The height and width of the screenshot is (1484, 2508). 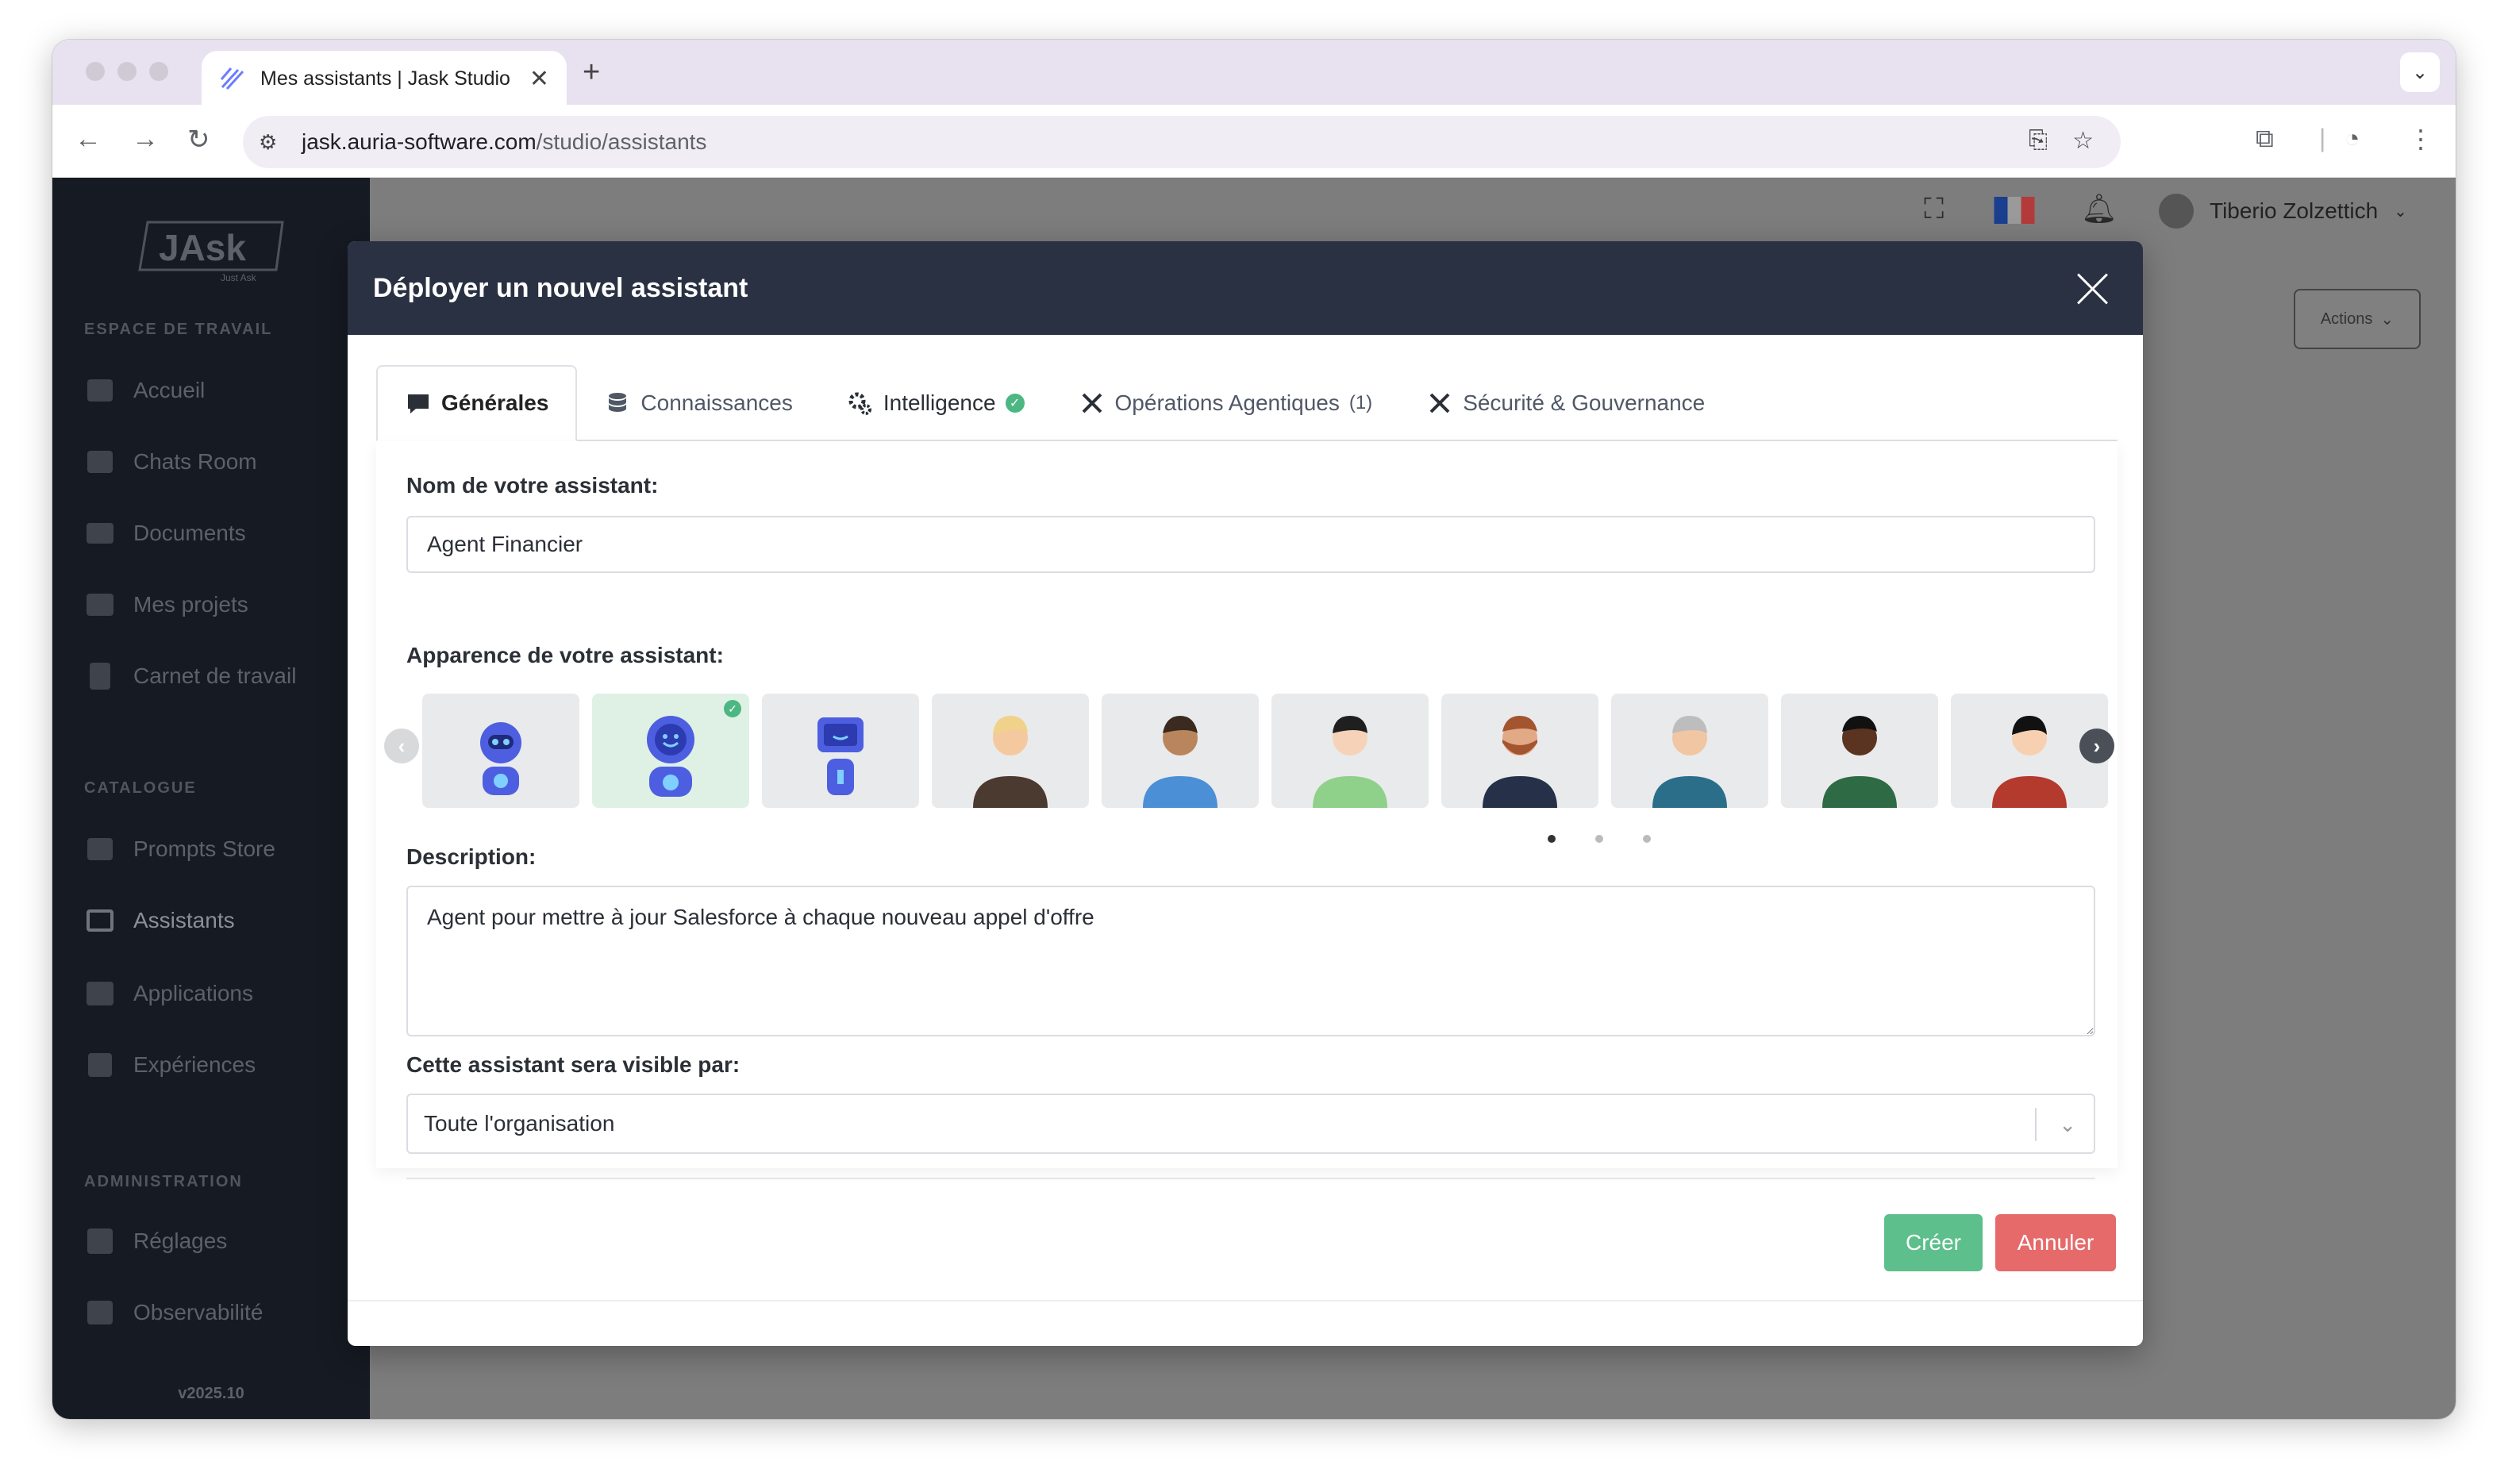 What do you see at coordinates (163, 1181) in the screenshot?
I see `section-admin: ADMINISTRATION` at bounding box center [163, 1181].